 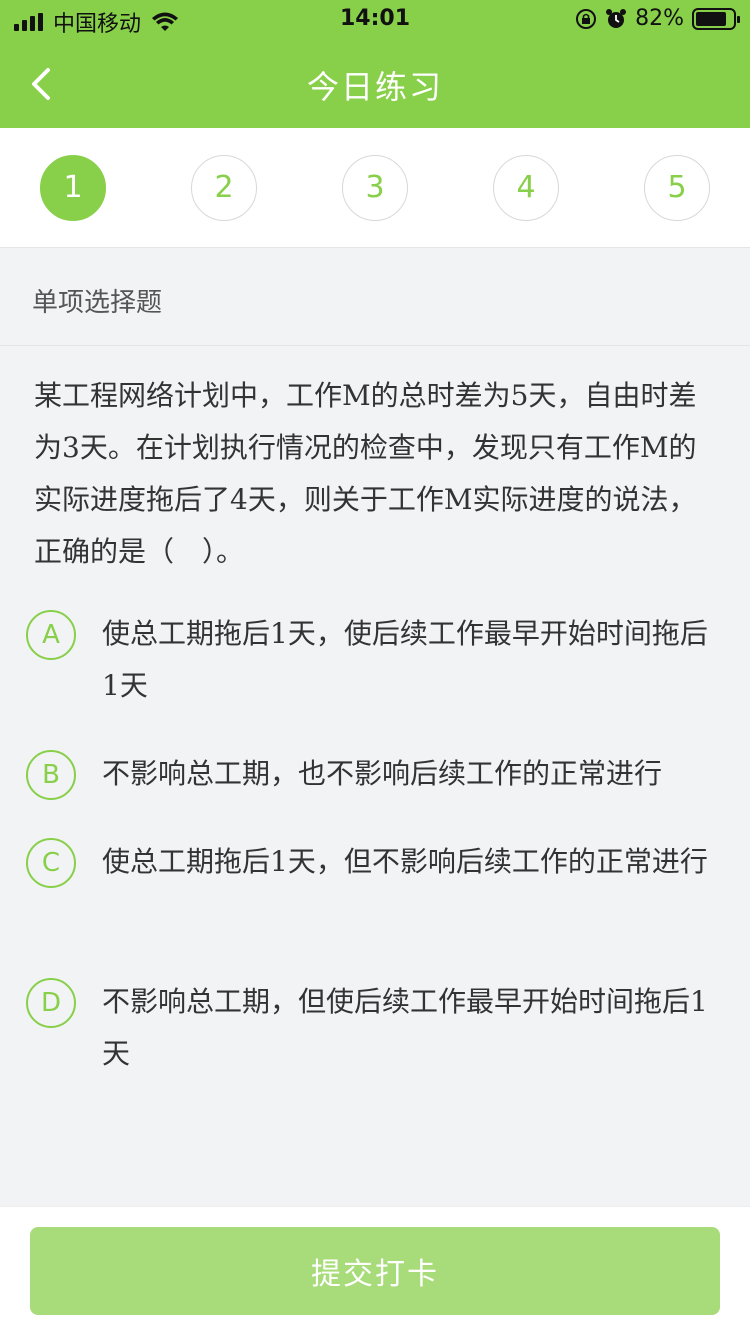 What do you see at coordinates (97, 303) in the screenshot?
I see `question-type-label: 单项选择题` at bounding box center [97, 303].